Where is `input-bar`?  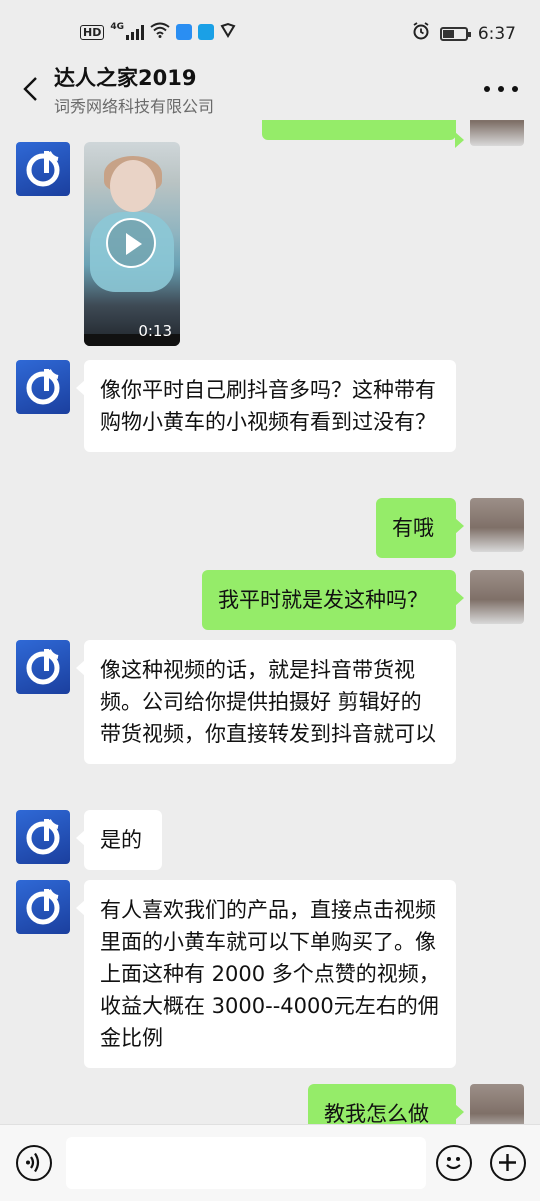
input-bar is located at coordinates (270, 1162).